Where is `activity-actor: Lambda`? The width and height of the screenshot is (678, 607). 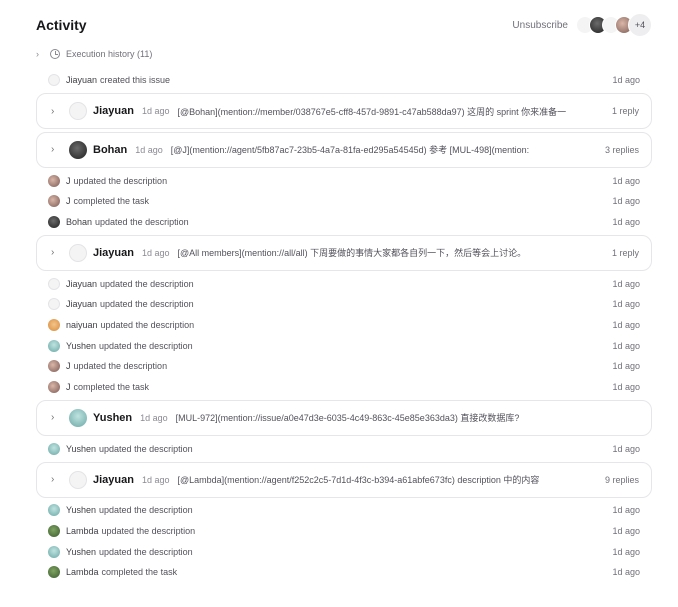
activity-actor: Lambda is located at coordinates (82, 572).